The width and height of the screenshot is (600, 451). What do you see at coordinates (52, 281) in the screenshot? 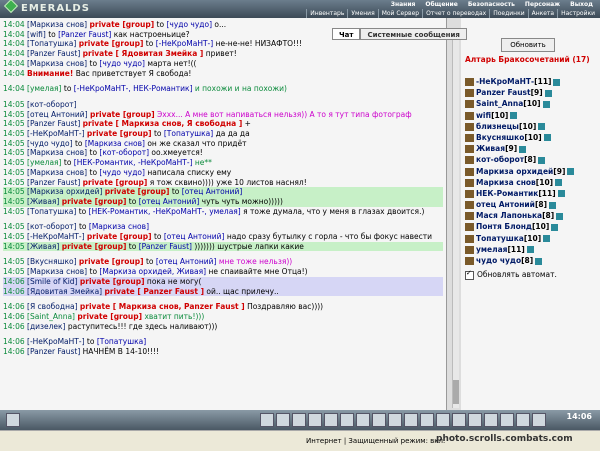
I see `message-author: [Smile of Kid]` at bounding box center [52, 281].